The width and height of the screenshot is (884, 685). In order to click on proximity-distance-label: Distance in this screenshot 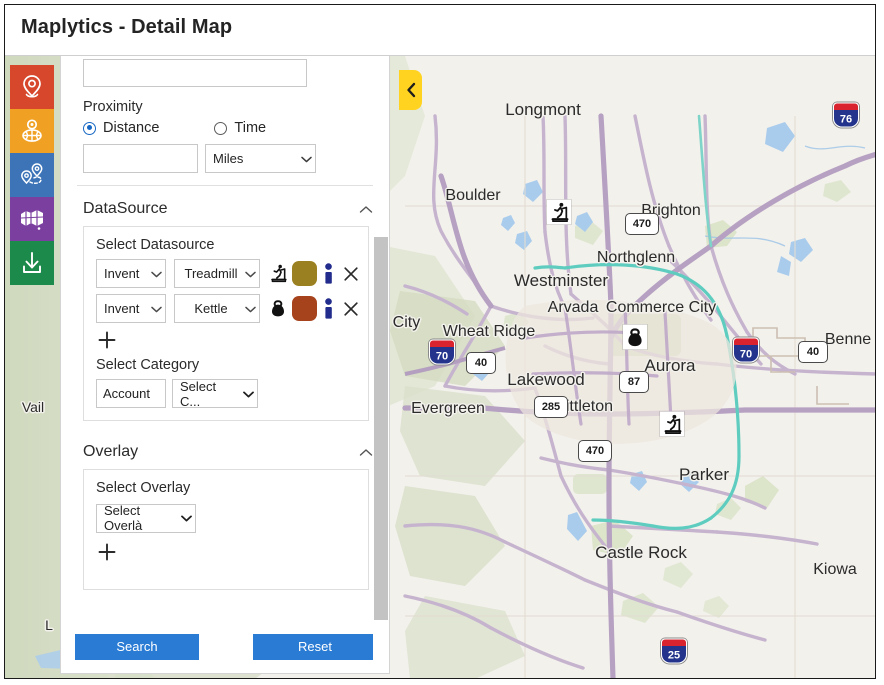, I will do `click(131, 128)`.